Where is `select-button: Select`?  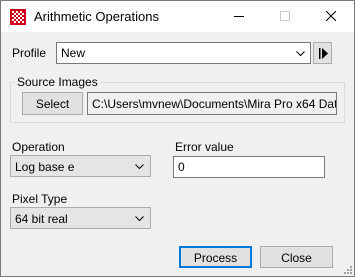 select-button: Select is located at coordinates (52, 103).